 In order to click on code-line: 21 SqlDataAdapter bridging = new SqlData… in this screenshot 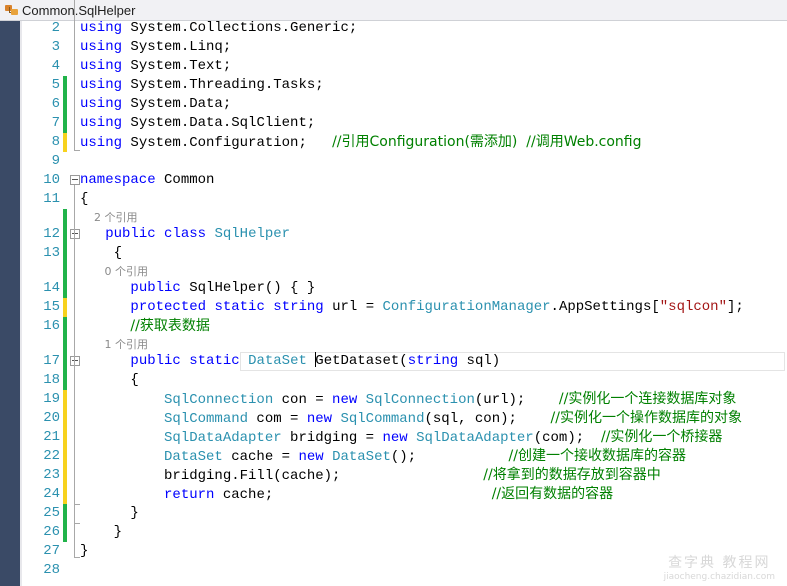, I will do `click(404, 437)`.